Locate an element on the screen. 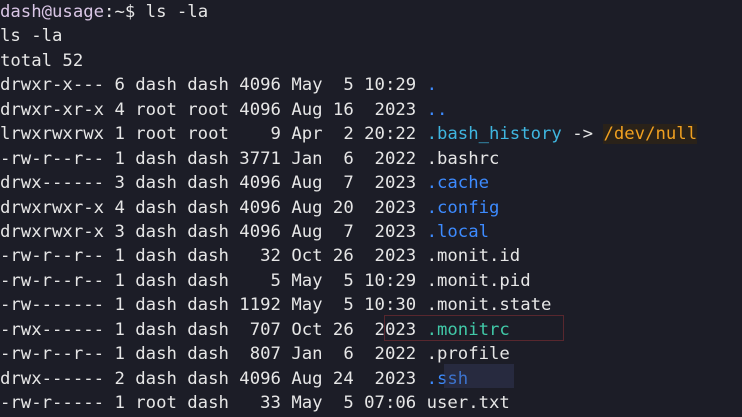 Image resolution: width=742 pixels, height=417 pixels. prompt-line: dash@usage:~$ ls -la is located at coordinates (371, 12).